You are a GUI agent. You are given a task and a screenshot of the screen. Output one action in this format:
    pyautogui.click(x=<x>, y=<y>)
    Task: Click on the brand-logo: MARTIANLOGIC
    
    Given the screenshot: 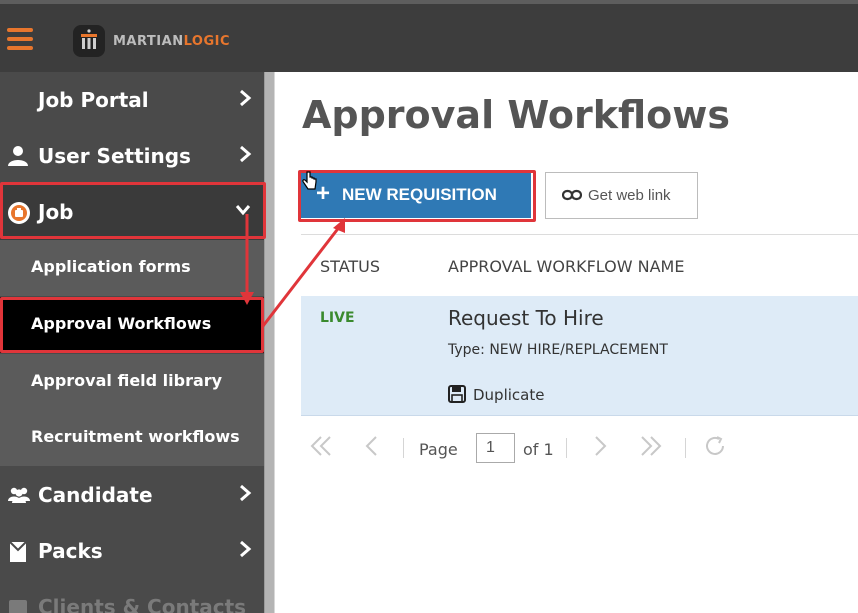 What is the action you would take?
    pyautogui.click(x=171, y=41)
    